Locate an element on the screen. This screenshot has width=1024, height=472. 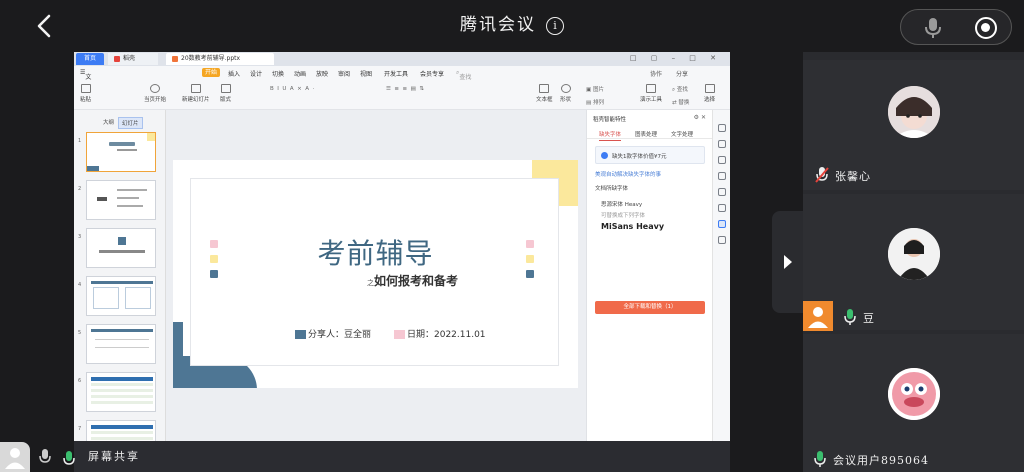
slide-number: 5 is located at coordinates (80, 333).